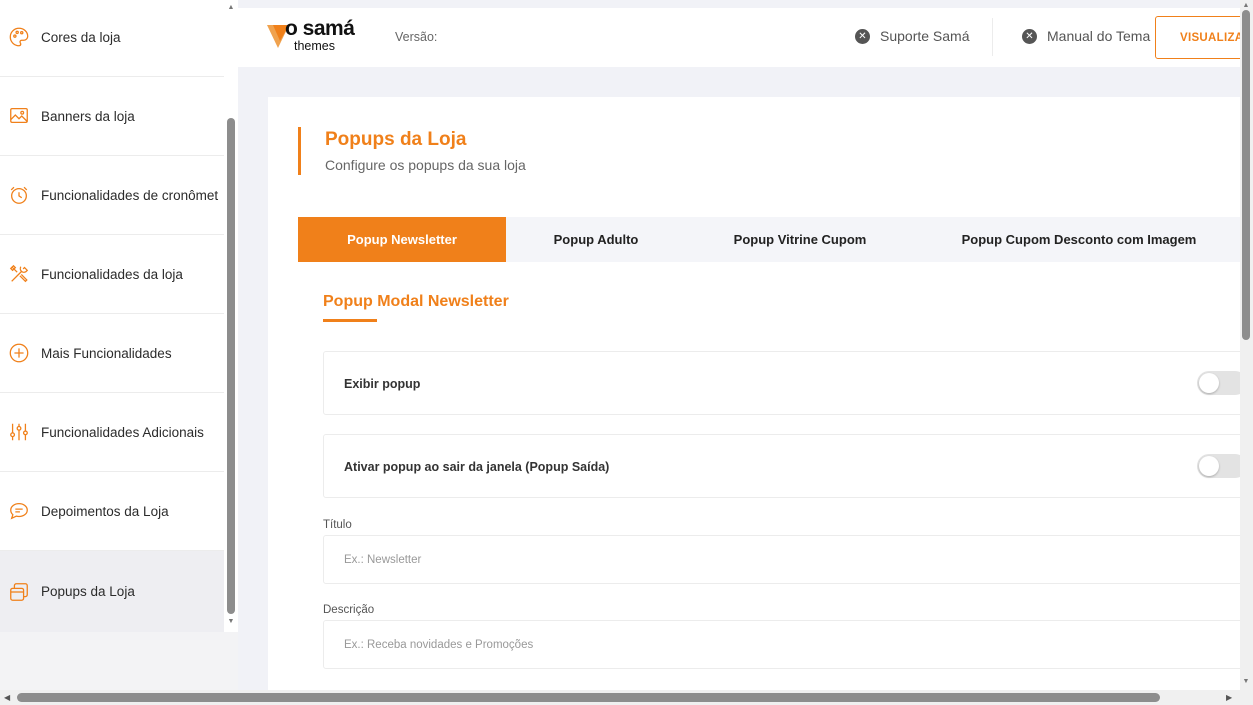  Describe the element at coordinates (416, 37) in the screenshot. I see `version-label: Versão:` at that location.